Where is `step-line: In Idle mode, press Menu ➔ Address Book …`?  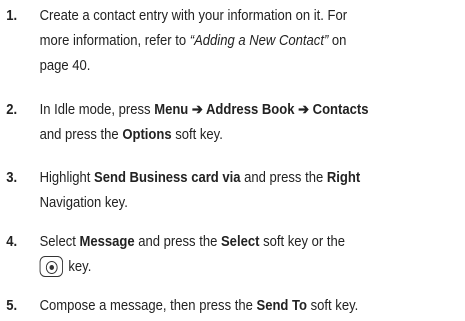 step-line: In Idle mode, press Menu ➔ Address Book … is located at coordinates (251, 110).